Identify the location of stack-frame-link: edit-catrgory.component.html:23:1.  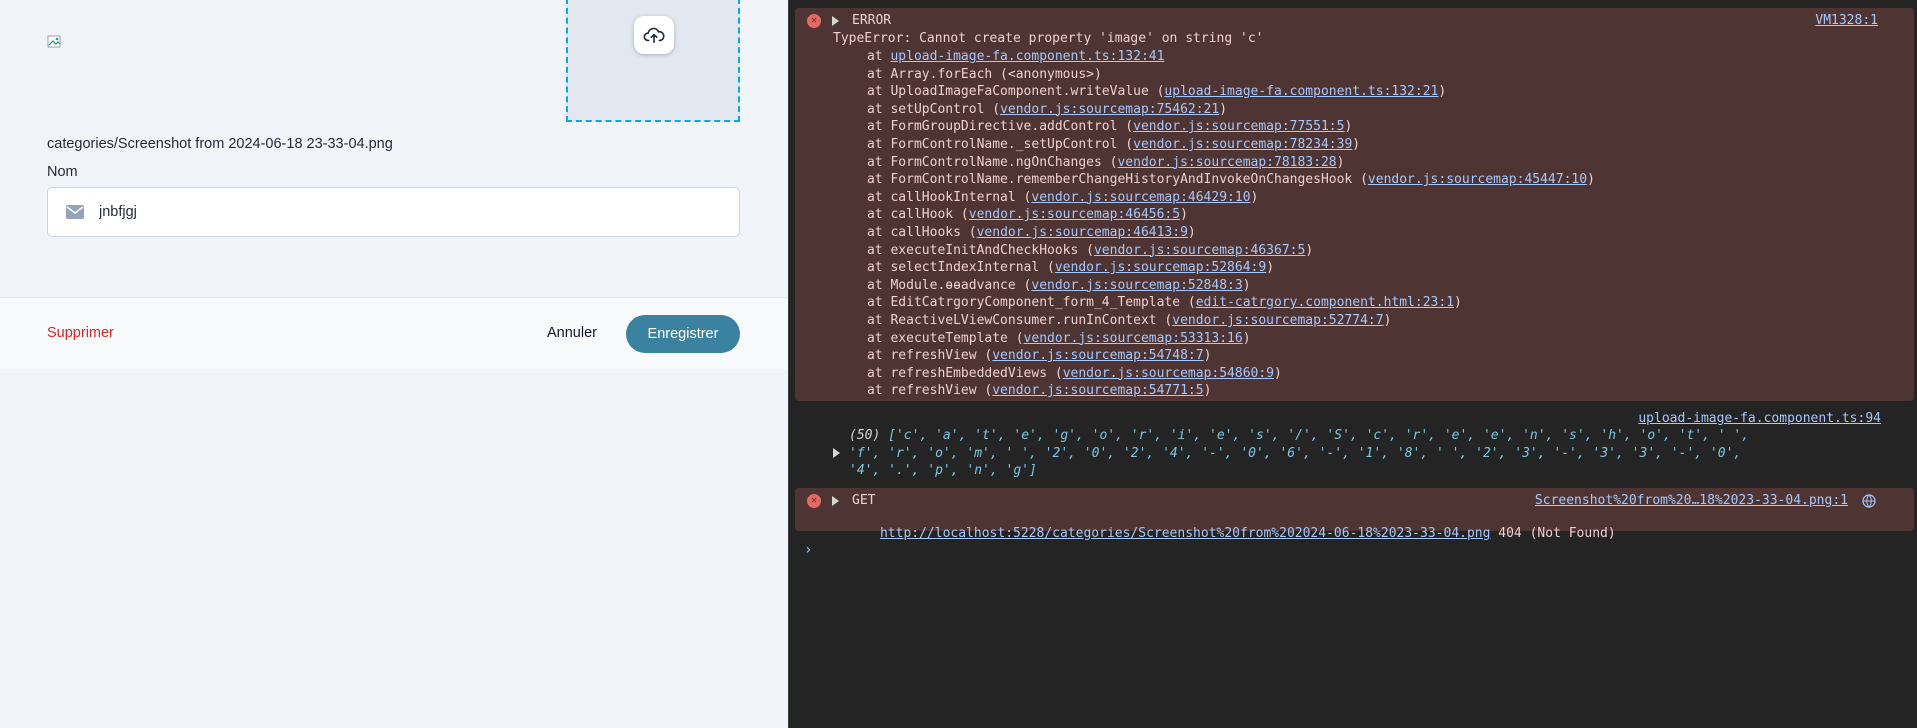
(1325, 302).